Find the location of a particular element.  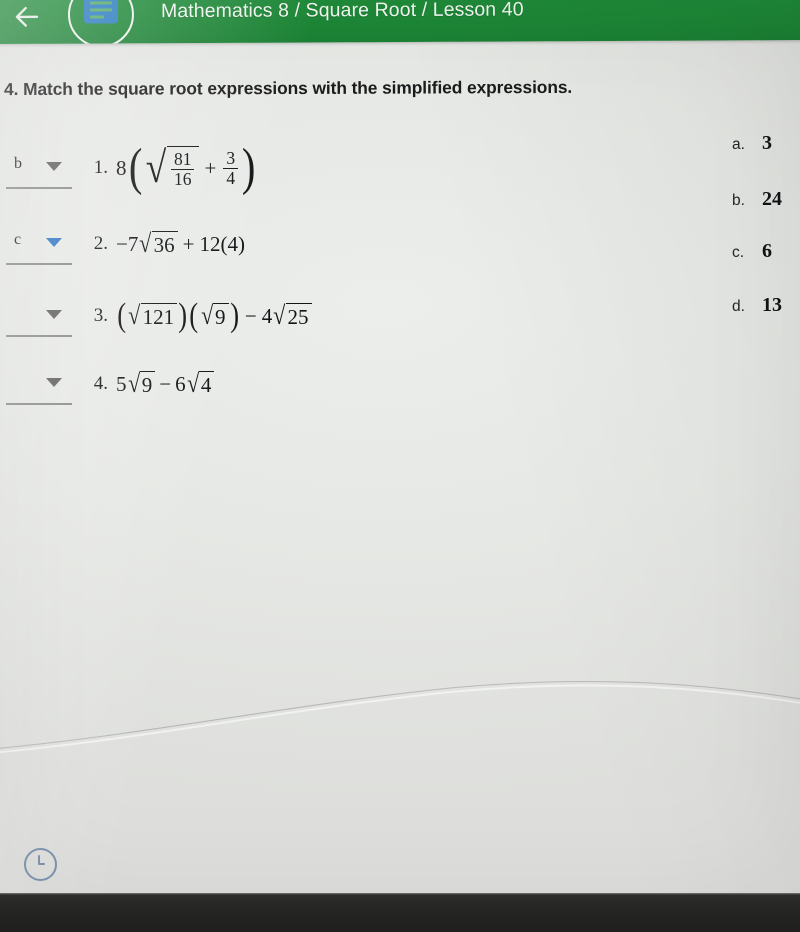

paper-crease is located at coordinates (400, 717).